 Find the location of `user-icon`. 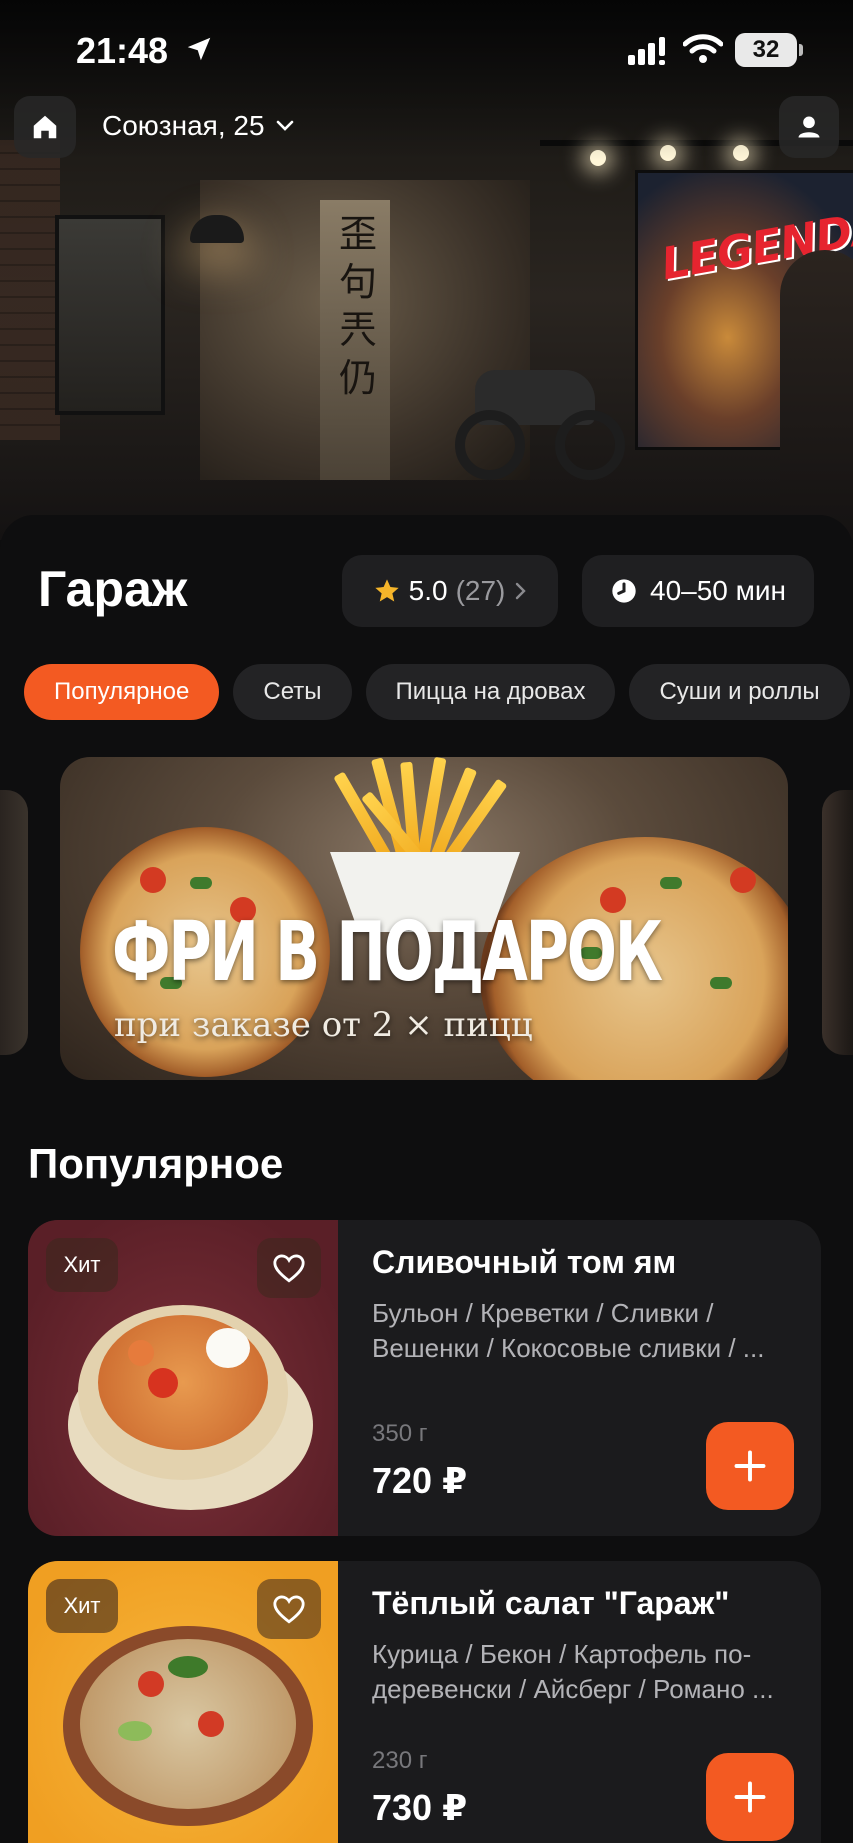

user-icon is located at coordinates (809, 127).